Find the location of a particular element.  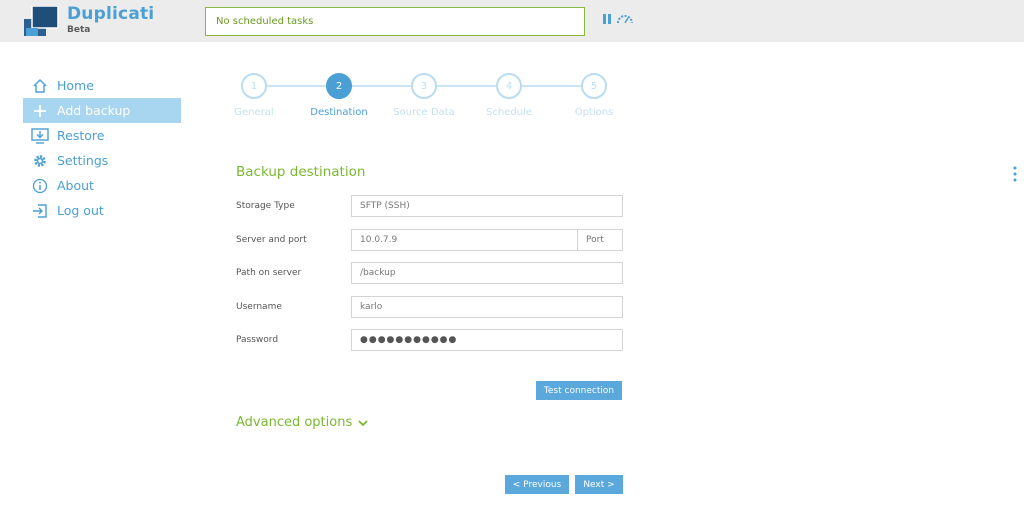

plus-icon is located at coordinates (40, 110).